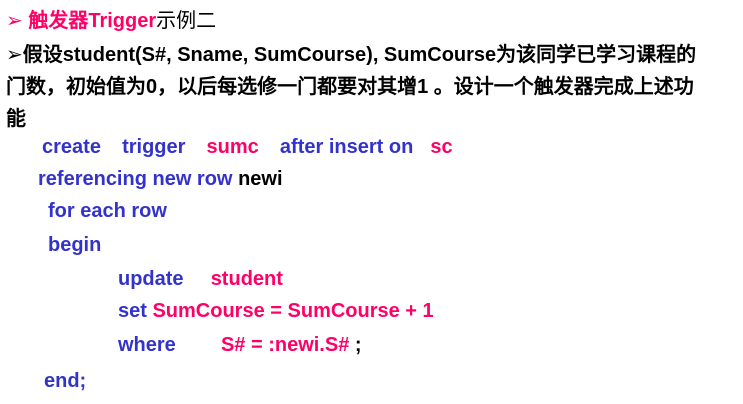 This screenshot has width=743, height=404. I want to click on description-line-3: 能, so click(16, 116).